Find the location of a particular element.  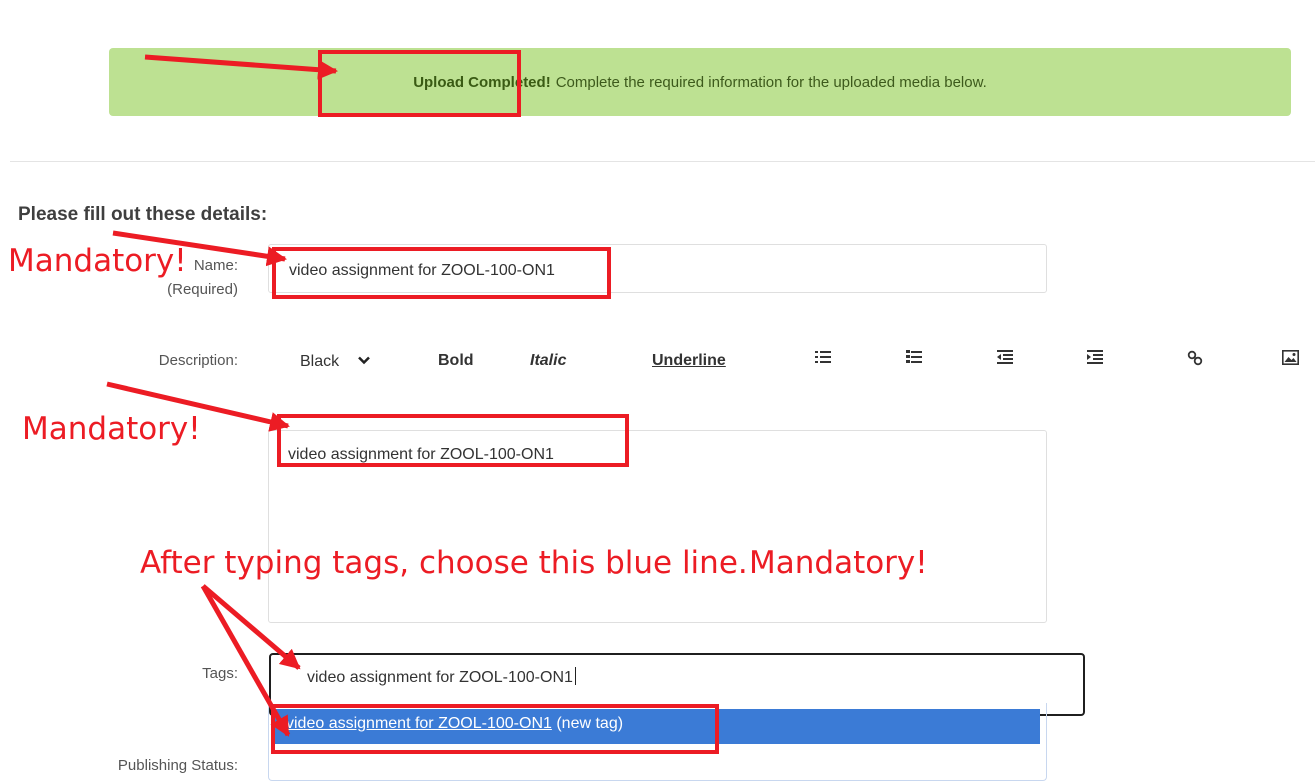

arrow-to-name is located at coordinates (199, 248).